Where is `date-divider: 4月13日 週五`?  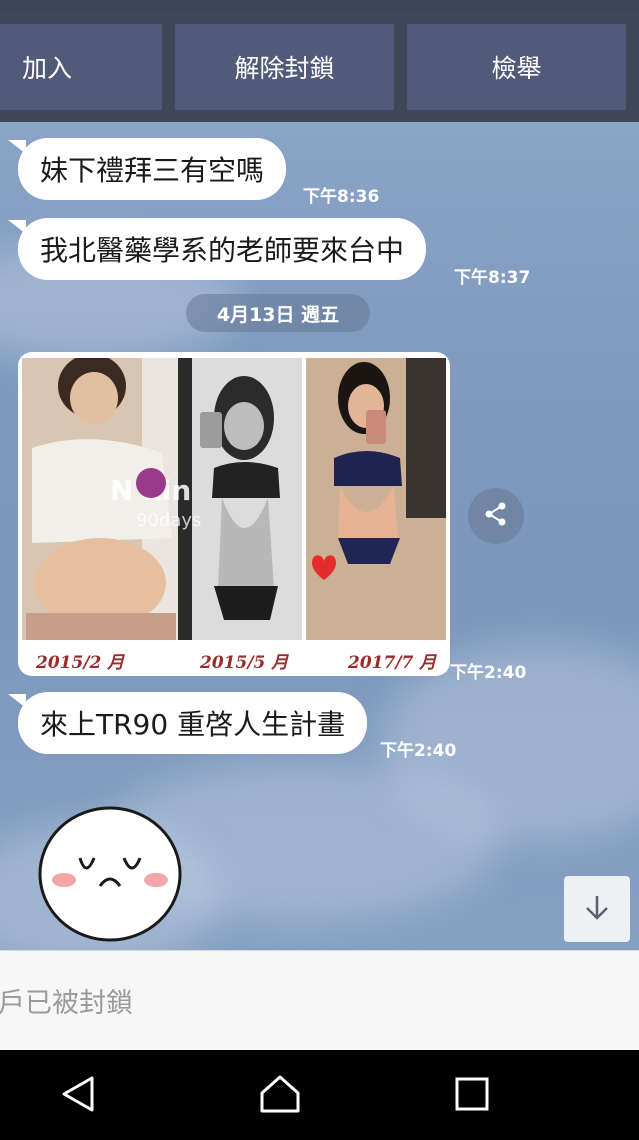
date-divider: 4月13日 週五 is located at coordinates (278, 313).